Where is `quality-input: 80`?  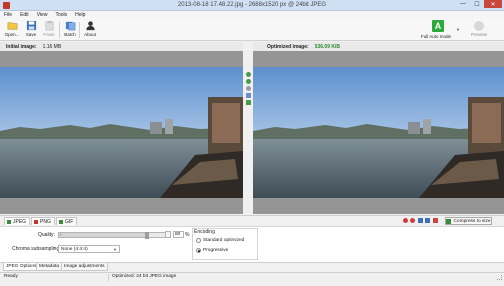
quality-input: 80 is located at coordinates (178, 234).